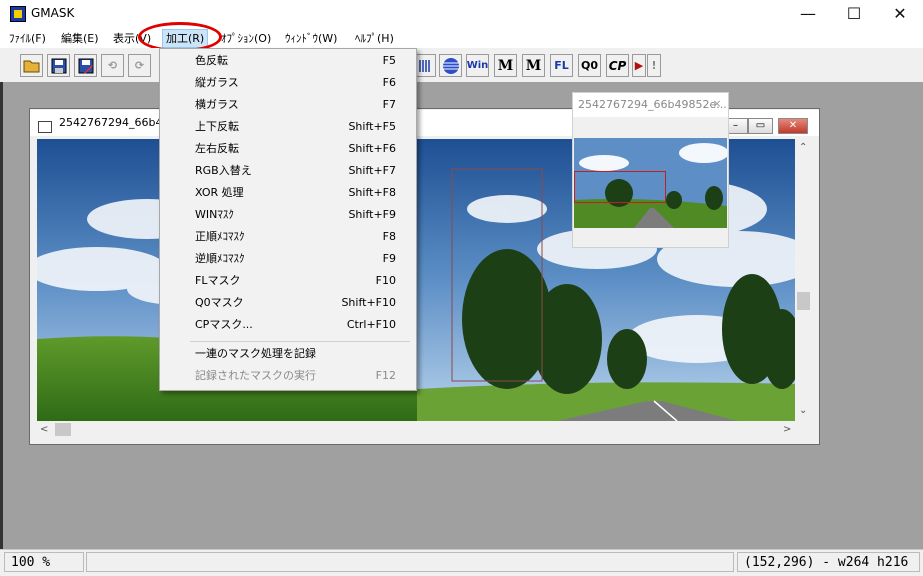 The width and height of the screenshot is (923, 576). I want to click on menu-item-label: 左右反転, so click(217, 148).